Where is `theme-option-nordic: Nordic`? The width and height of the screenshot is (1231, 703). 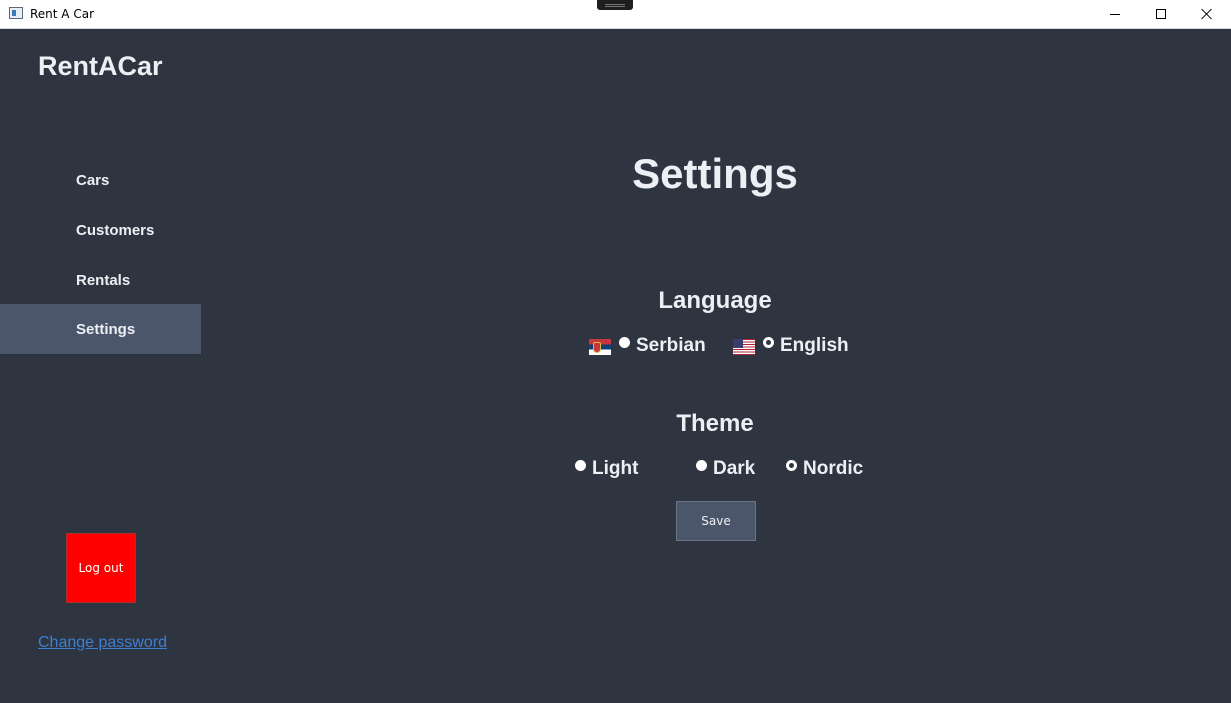 theme-option-nordic: Nordic is located at coordinates (824, 469).